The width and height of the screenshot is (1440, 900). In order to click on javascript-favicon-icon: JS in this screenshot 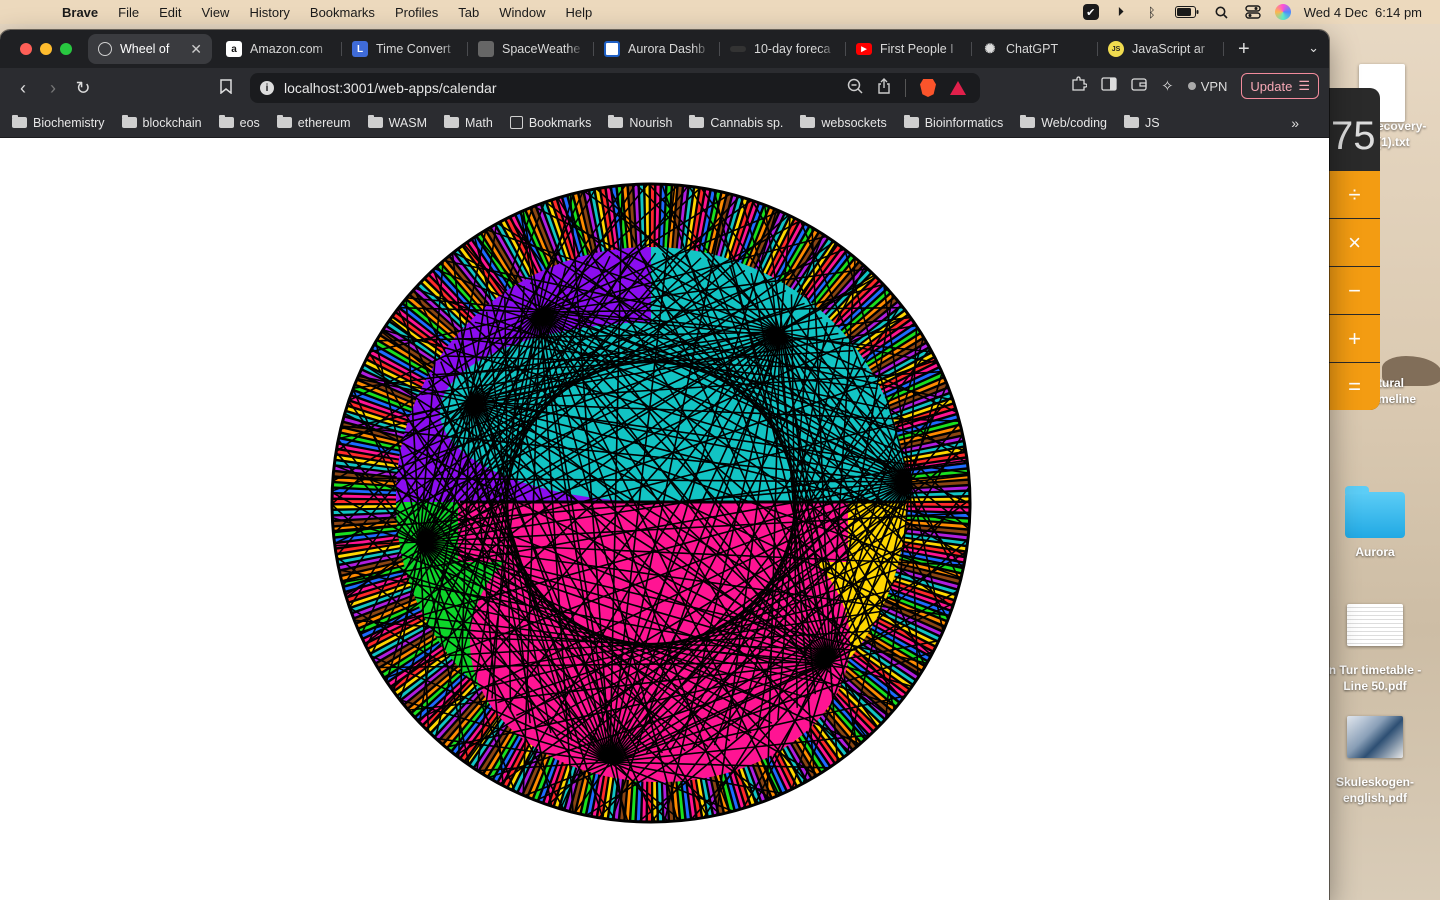, I will do `click(1116, 49)`.